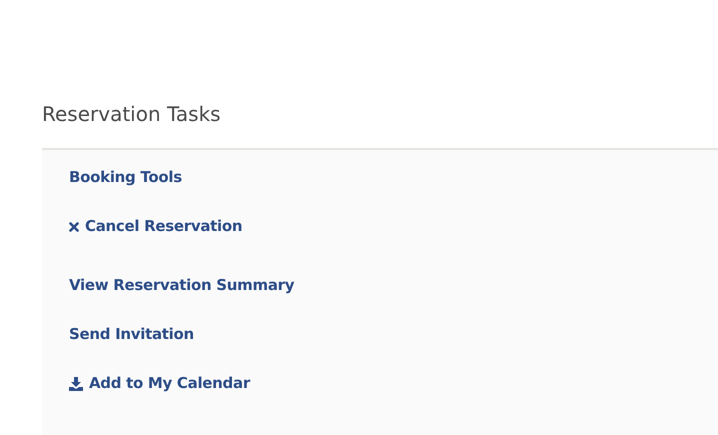 The image size is (718, 435). Describe the element at coordinates (159, 383) in the screenshot. I see `task-link: Add to My Calendar` at that location.